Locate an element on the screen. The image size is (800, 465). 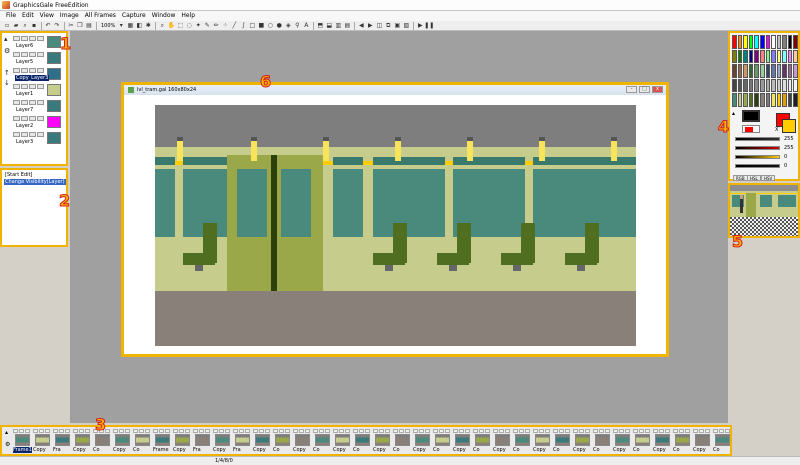
history-item-selected: Change Visibility(Layer) is located at coordinates (35, 182).